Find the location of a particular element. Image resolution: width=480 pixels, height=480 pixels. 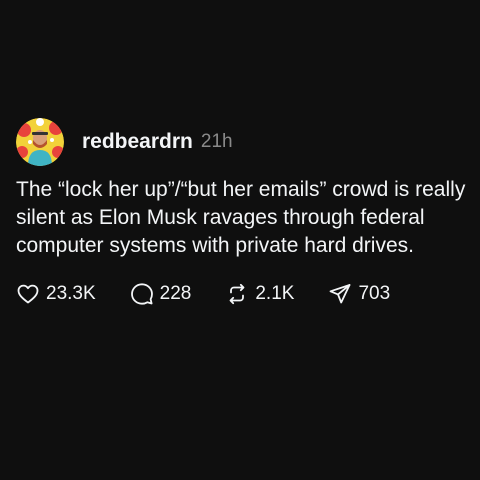

repost-icon is located at coordinates (237, 294).